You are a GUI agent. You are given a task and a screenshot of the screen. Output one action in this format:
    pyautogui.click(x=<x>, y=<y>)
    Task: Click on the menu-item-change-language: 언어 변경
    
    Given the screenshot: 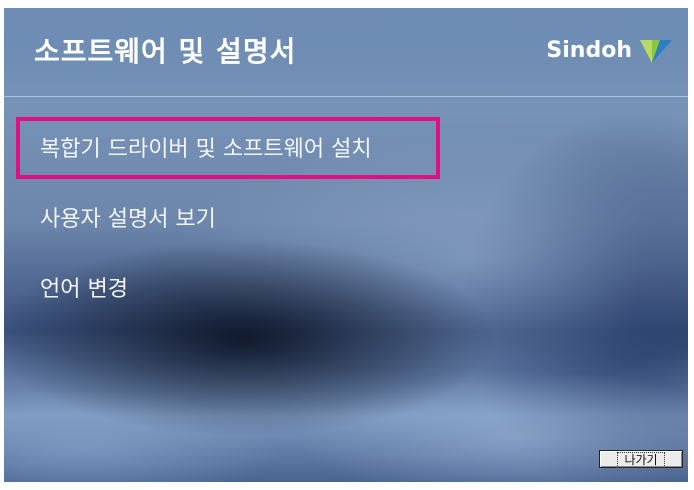 What is the action you would take?
    pyautogui.click(x=84, y=290)
    